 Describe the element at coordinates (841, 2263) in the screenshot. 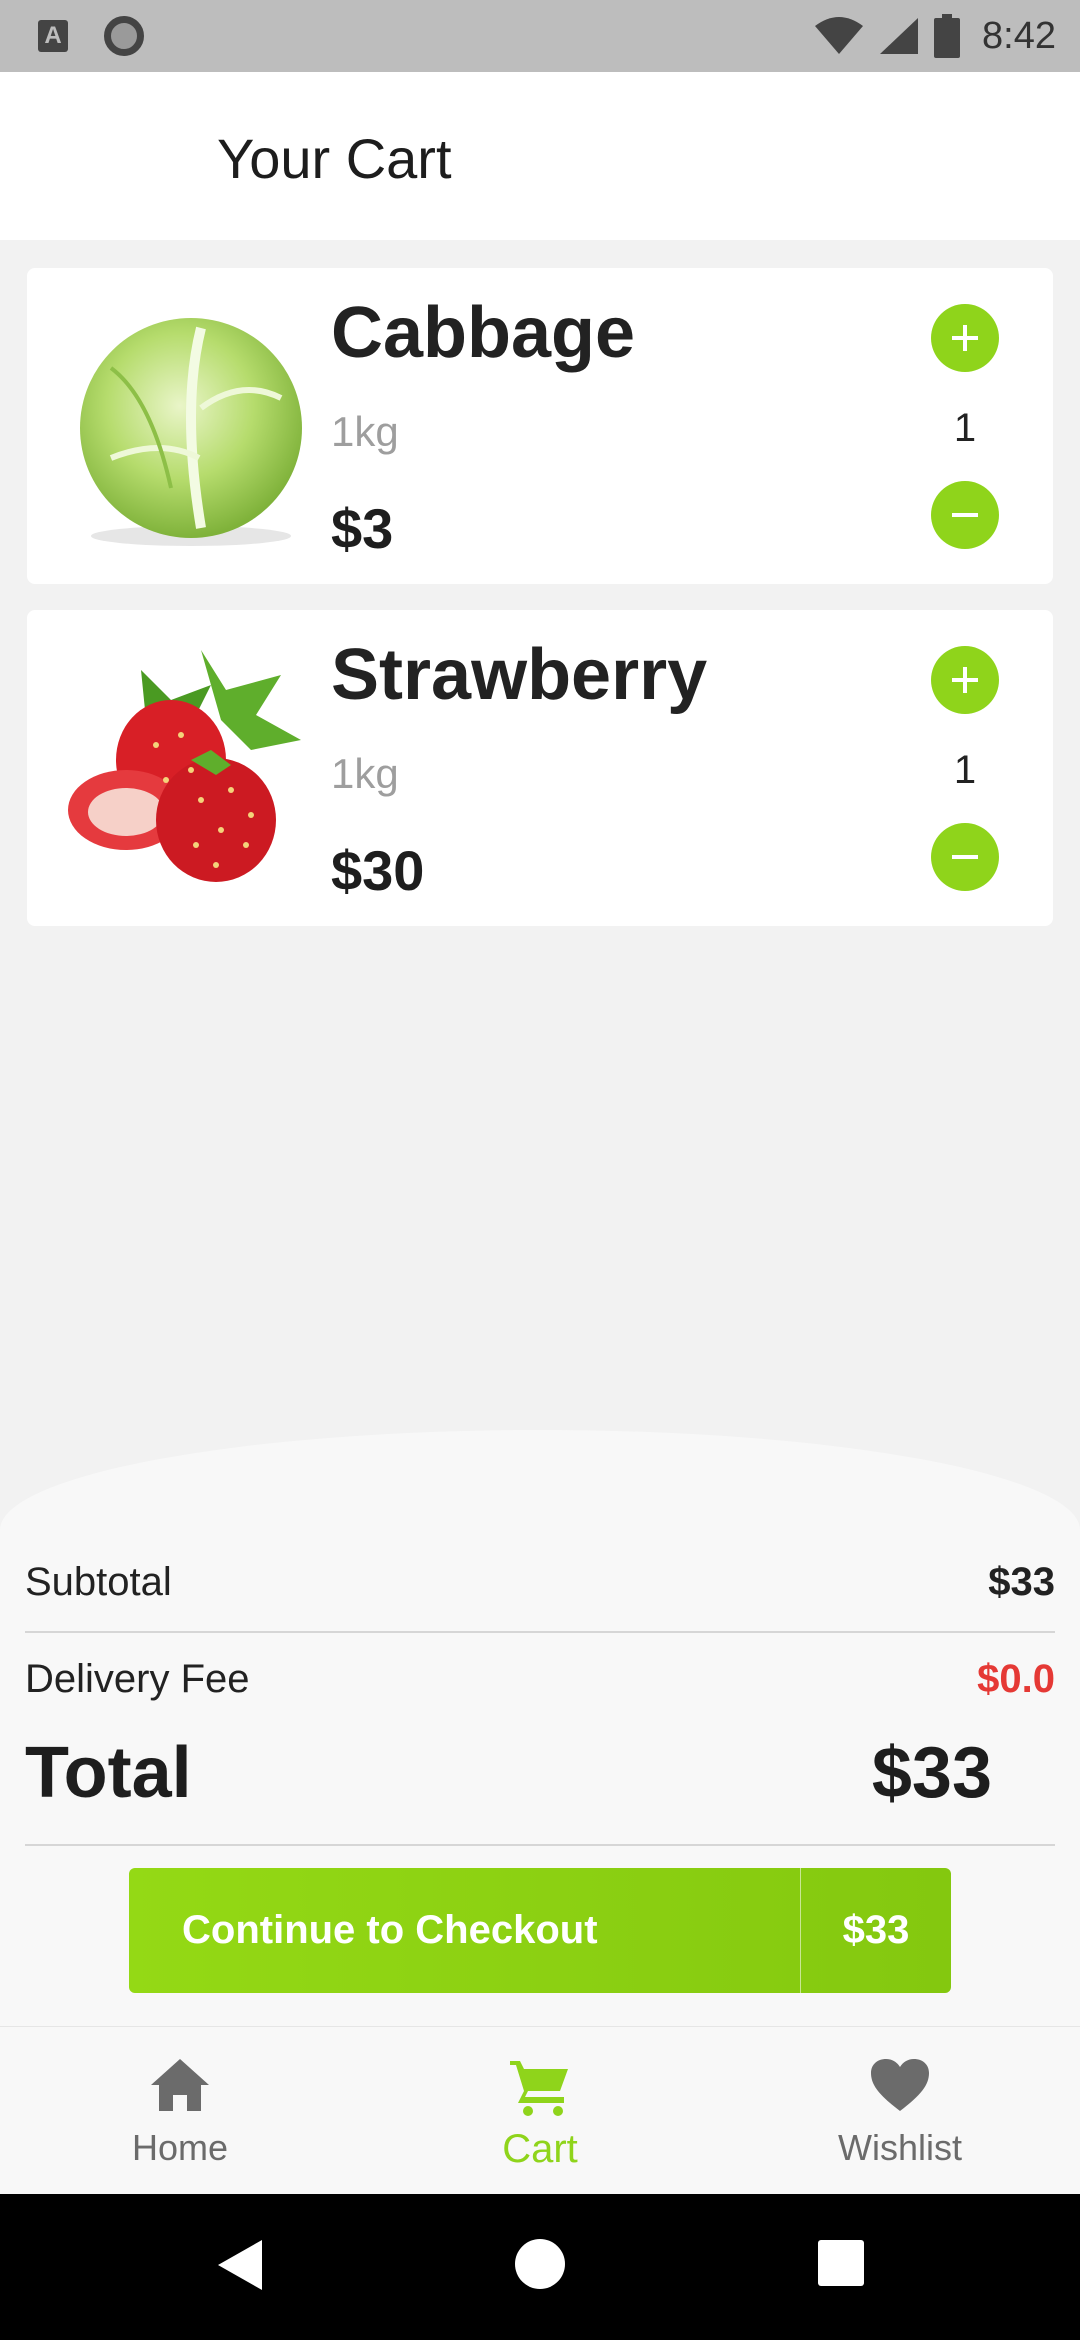

I see `recents-icon` at that location.